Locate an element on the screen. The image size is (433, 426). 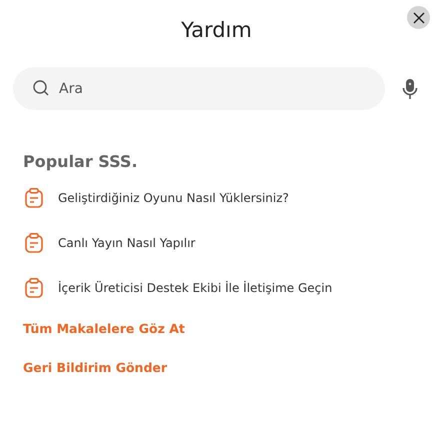
search-icon is located at coordinates (41, 88).